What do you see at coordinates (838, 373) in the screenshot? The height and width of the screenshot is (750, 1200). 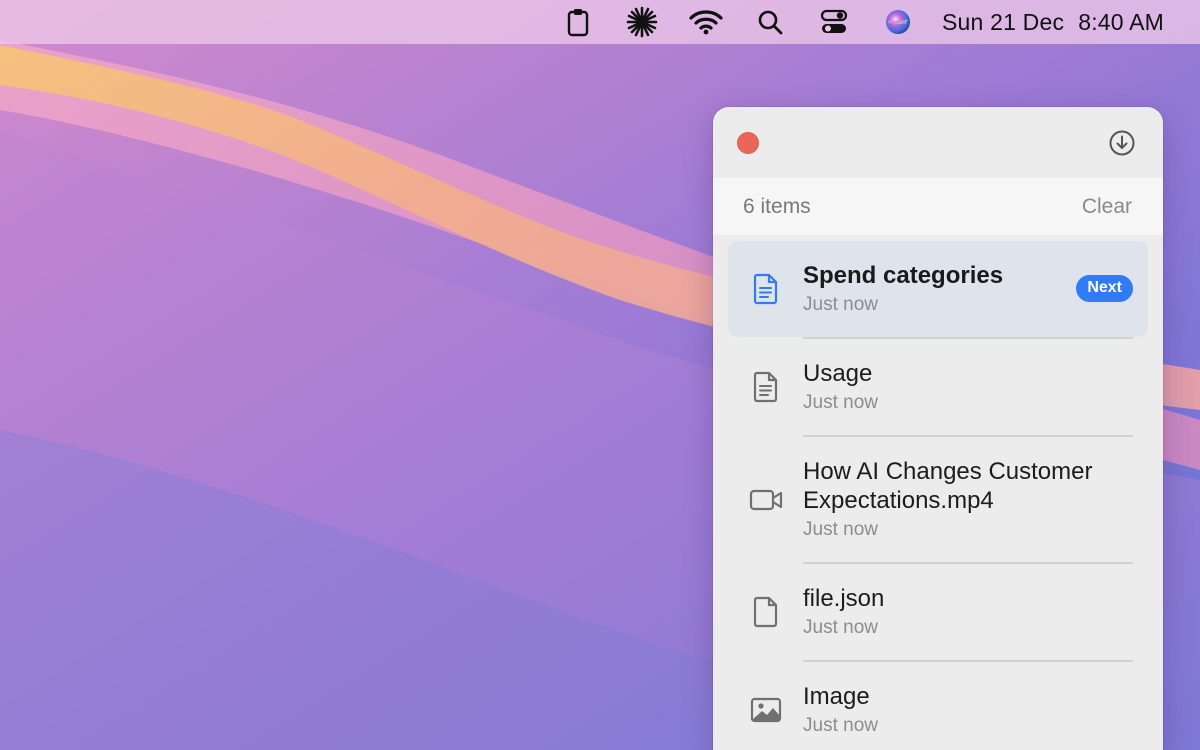 I see `list-item-title: Usage` at bounding box center [838, 373].